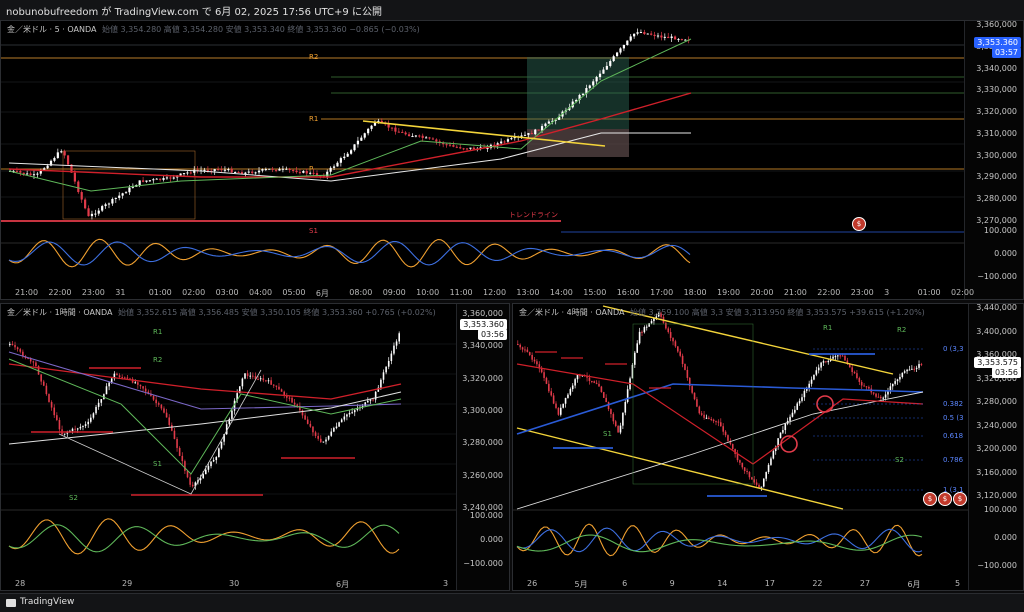  Describe the element at coordinates (762, 292) in the screenshot. I see `top-time-label: 20:00` at that location.